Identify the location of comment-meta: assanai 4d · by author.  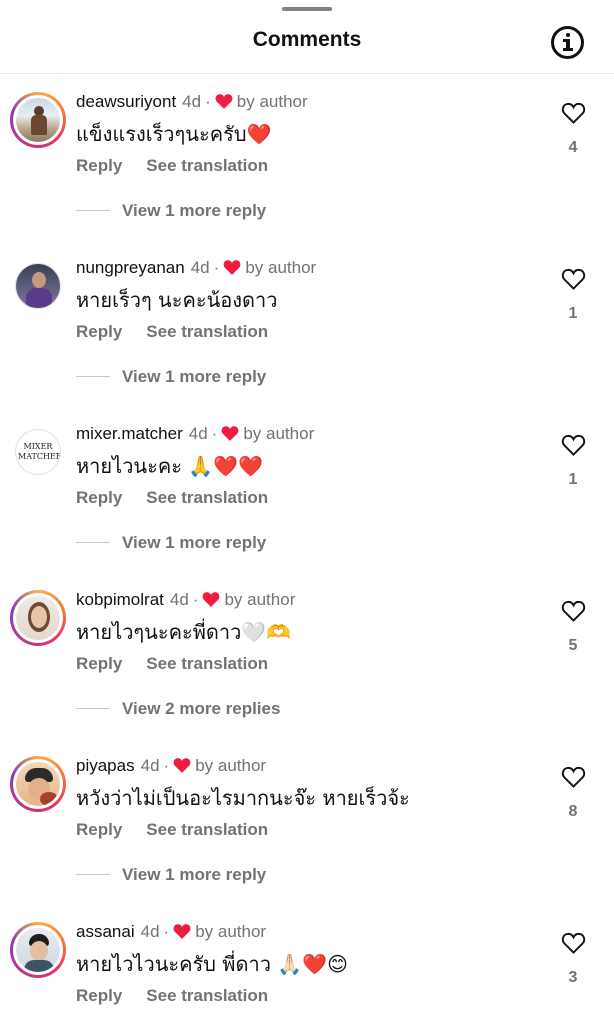
(171, 931).